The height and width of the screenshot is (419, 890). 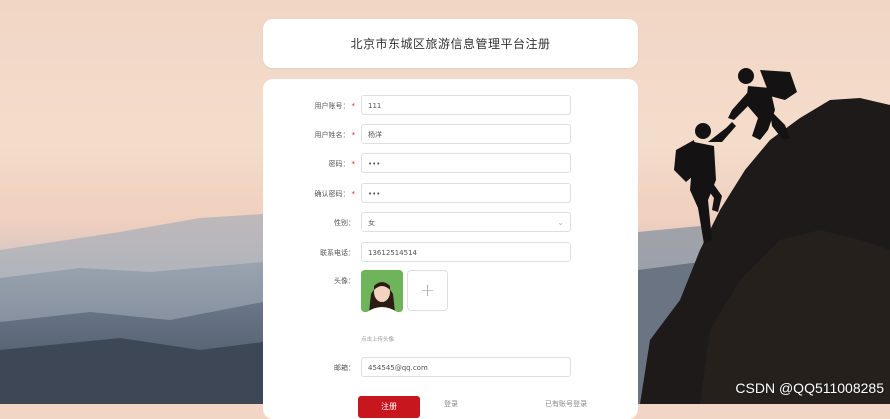 I want to click on gender-select: 女 ⌄, so click(x=466, y=222).